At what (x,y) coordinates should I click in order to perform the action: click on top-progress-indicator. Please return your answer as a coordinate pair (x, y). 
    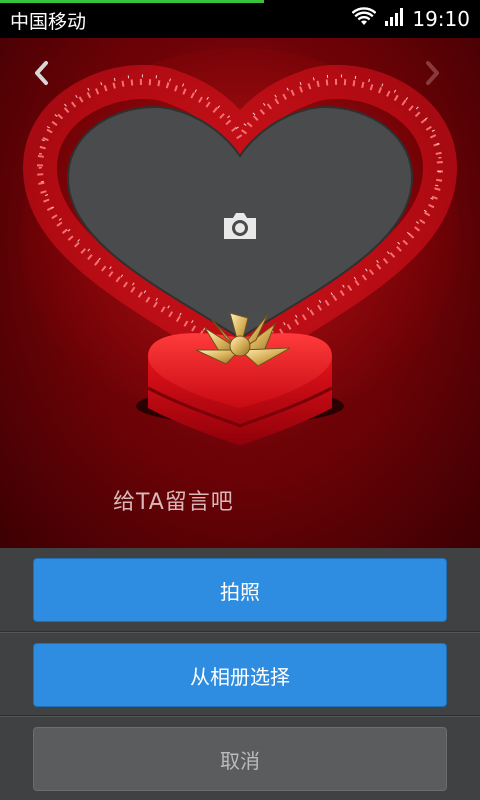
    Looking at the image, I should click on (132, 1).